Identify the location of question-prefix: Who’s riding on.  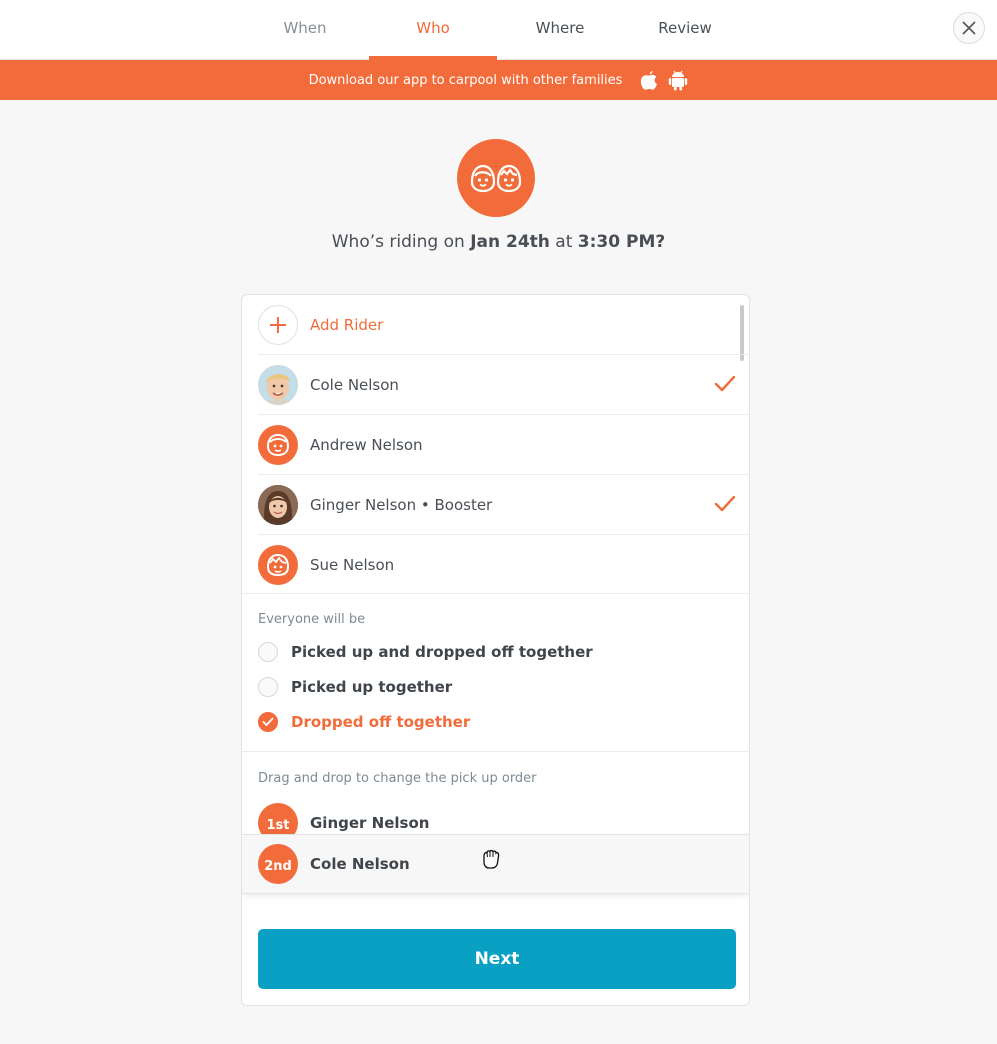
(401, 242).